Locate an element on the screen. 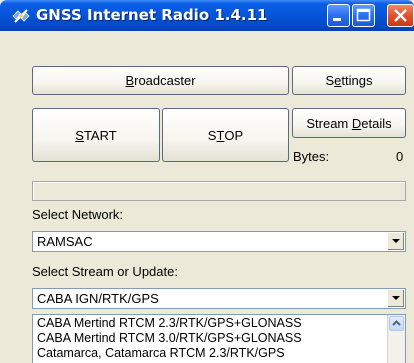 This screenshot has width=414, height=363. satellite-icon is located at coordinates (21, 16).